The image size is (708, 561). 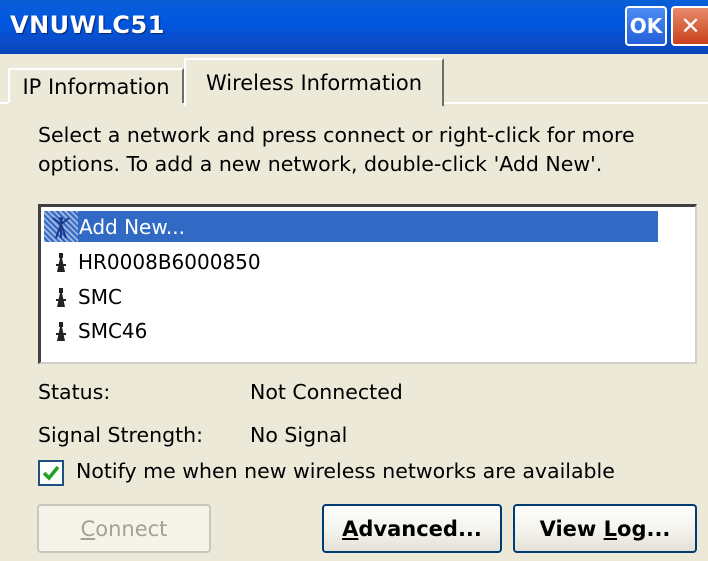 I want to click on title-bar: VNUWLC51 OK ✕, so click(x=354, y=27).